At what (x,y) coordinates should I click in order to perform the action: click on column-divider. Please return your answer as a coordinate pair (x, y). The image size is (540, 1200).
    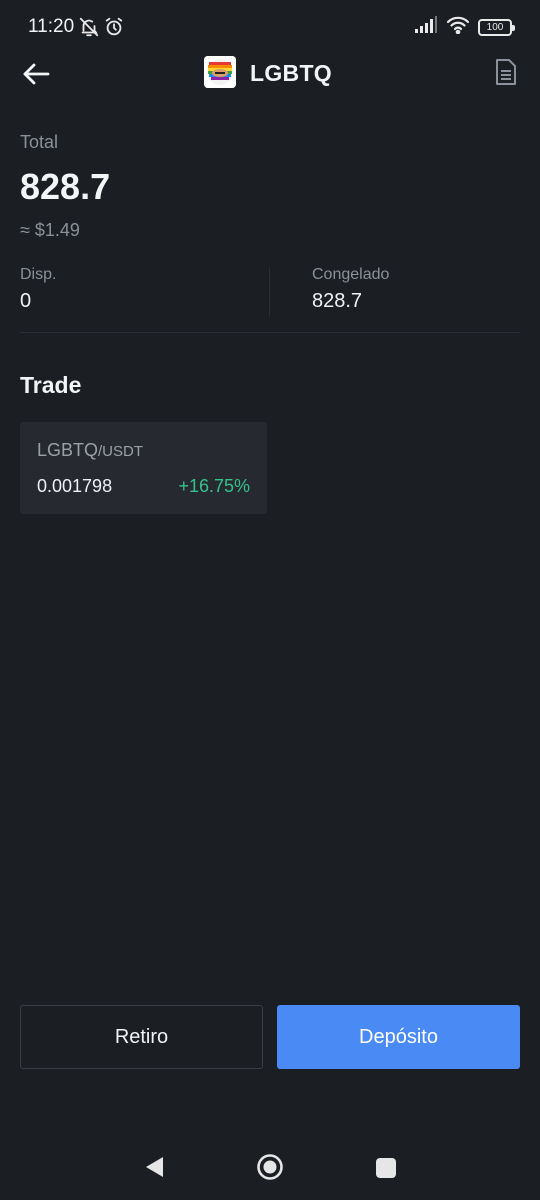
    Looking at the image, I should click on (269, 292).